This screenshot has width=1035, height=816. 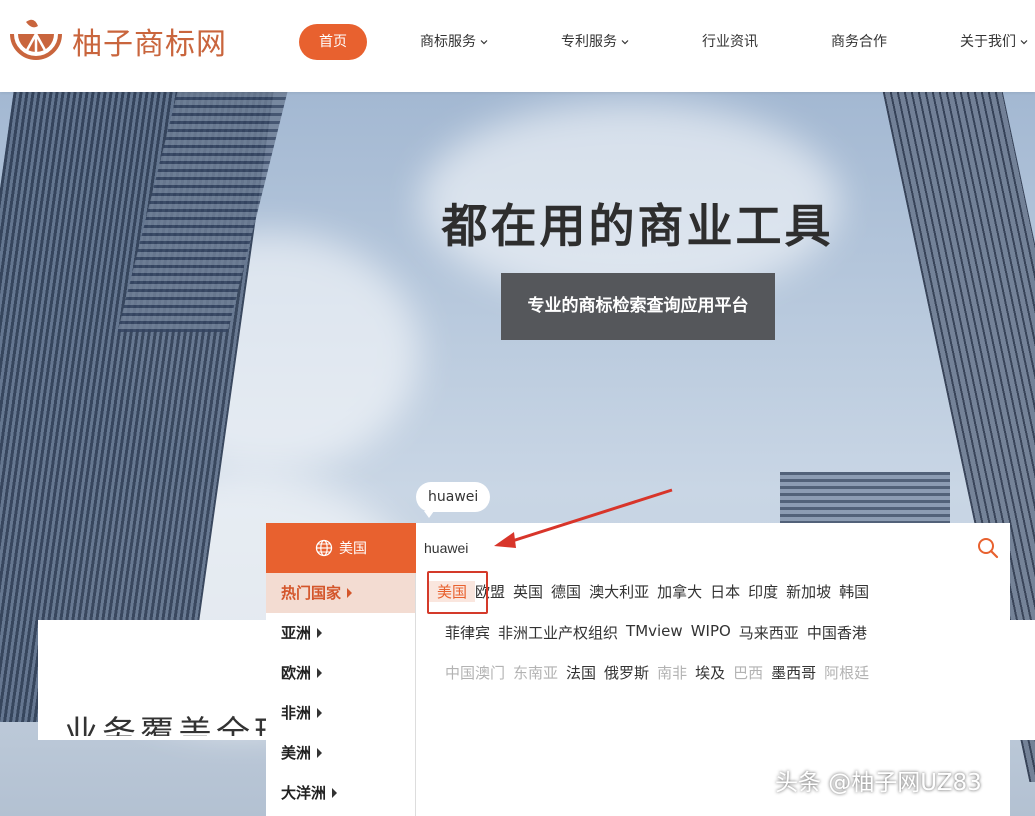 What do you see at coordinates (311, 593) in the screenshot?
I see `region-label: 热门国家` at bounding box center [311, 593].